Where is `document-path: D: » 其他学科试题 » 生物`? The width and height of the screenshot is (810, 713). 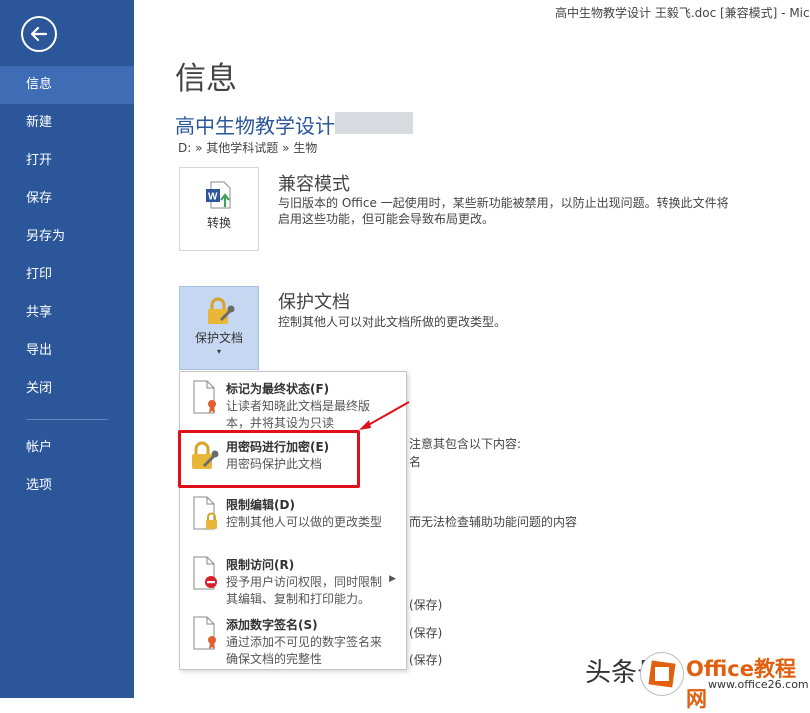
document-path: D: » 其他学科试题 » 生物 is located at coordinates (248, 148).